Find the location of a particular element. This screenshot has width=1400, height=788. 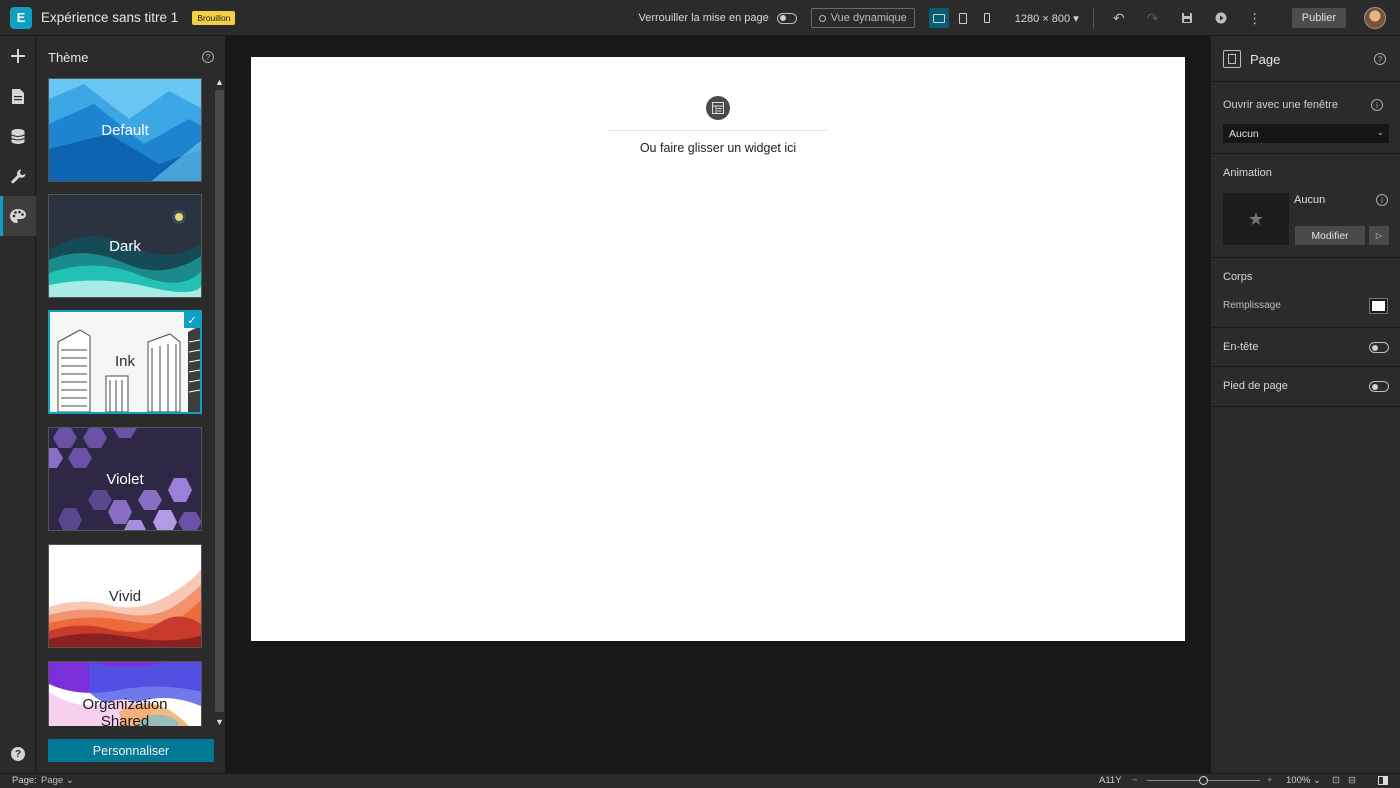

scrollbar-thumb is located at coordinates (219, 401).